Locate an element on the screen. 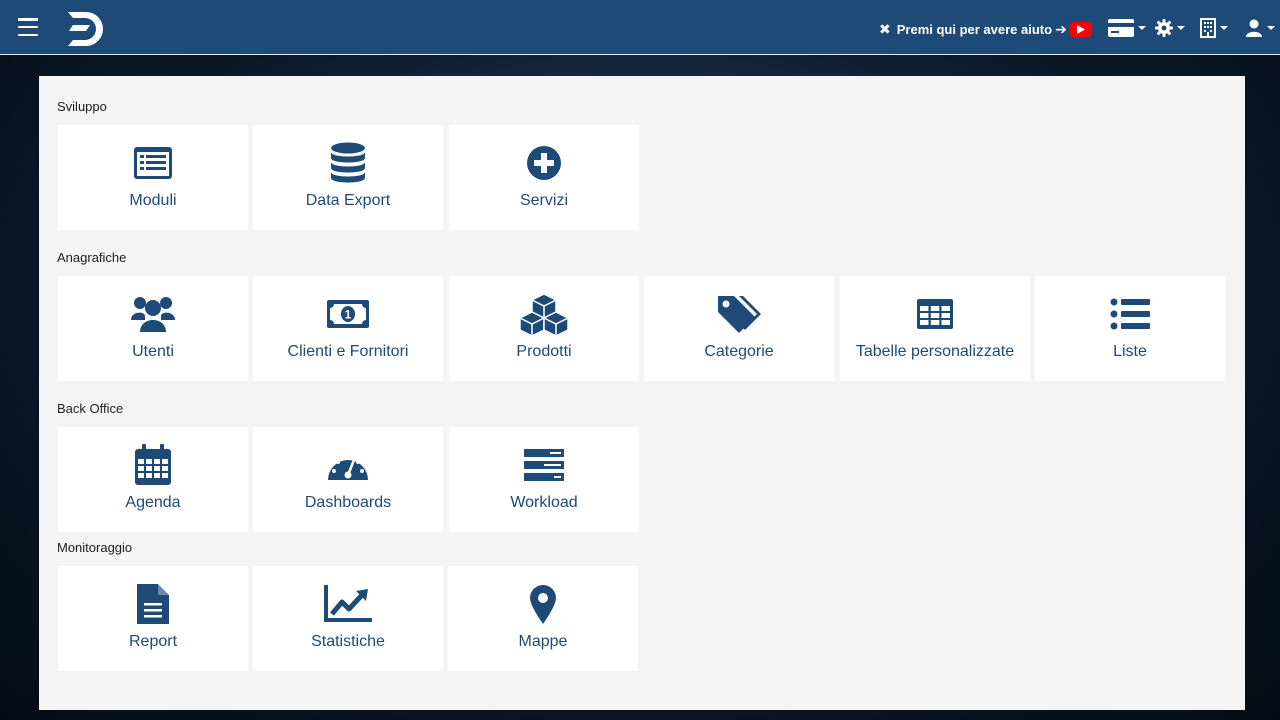  tile-label: Categorie is located at coordinates (739, 351).